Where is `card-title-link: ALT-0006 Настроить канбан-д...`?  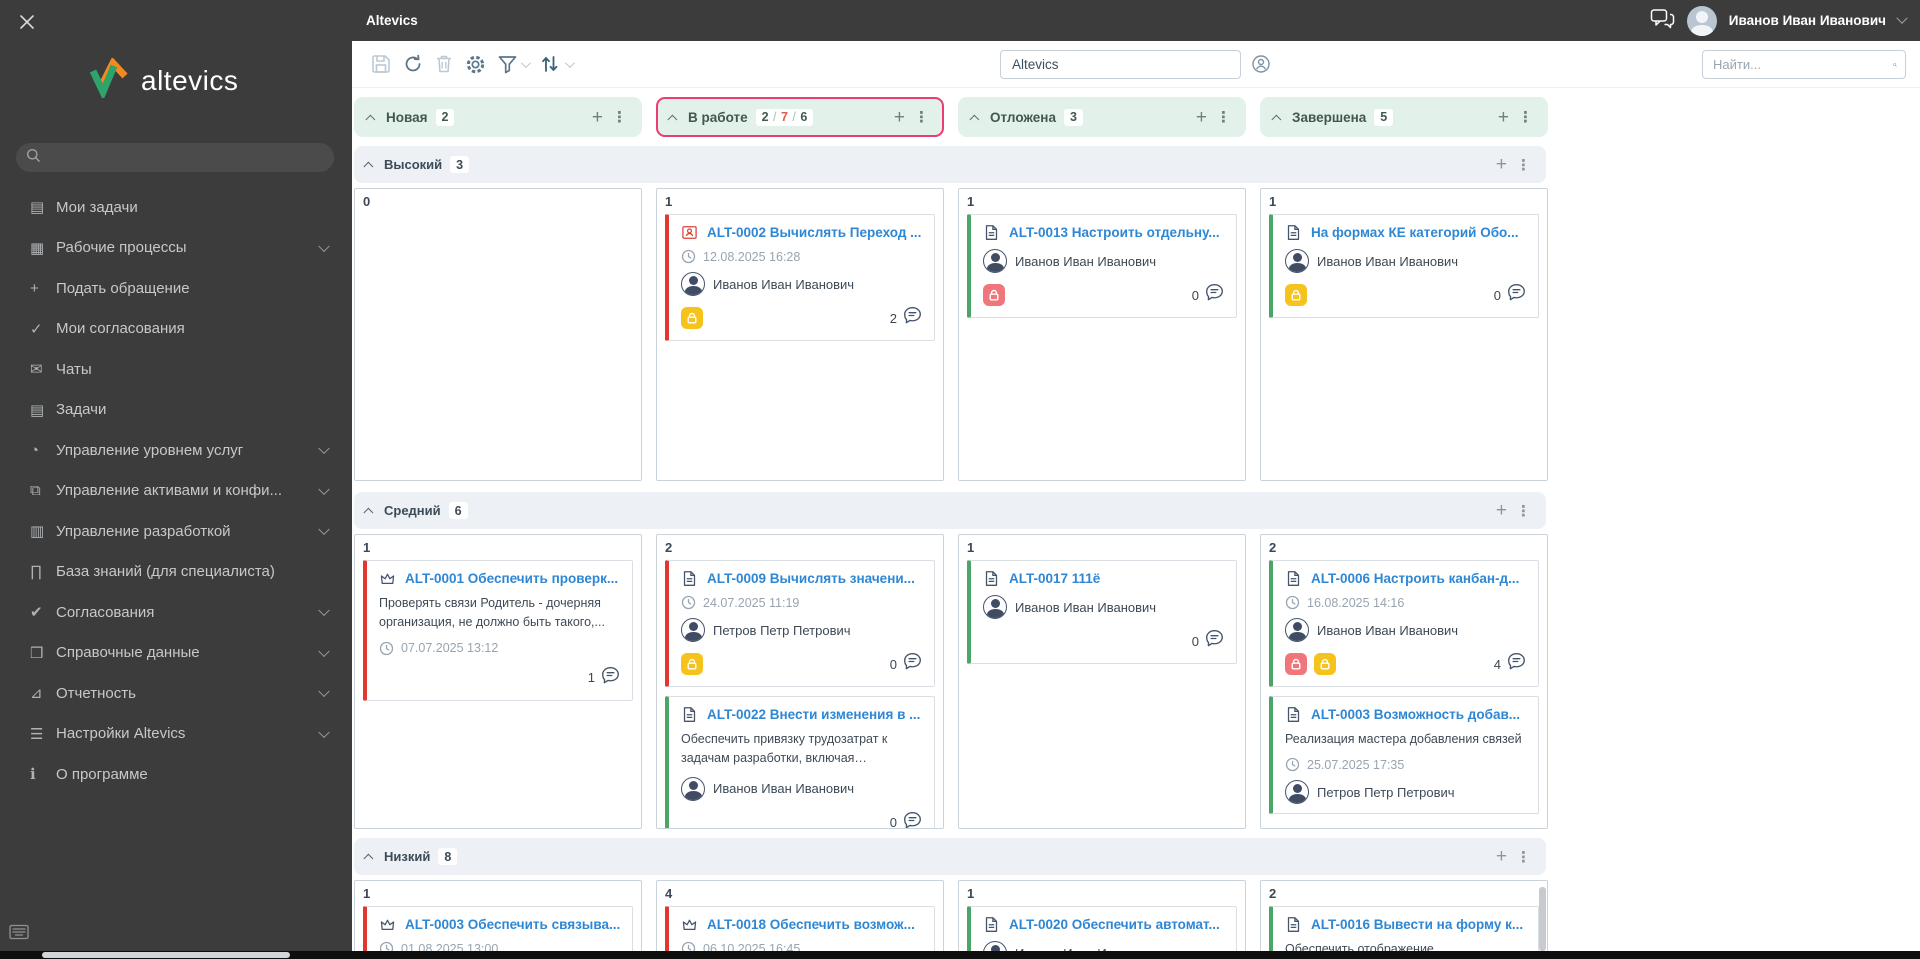
card-title-link: ALT-0006 Настроить канбан-д... is located at coordinates (1415, 578).